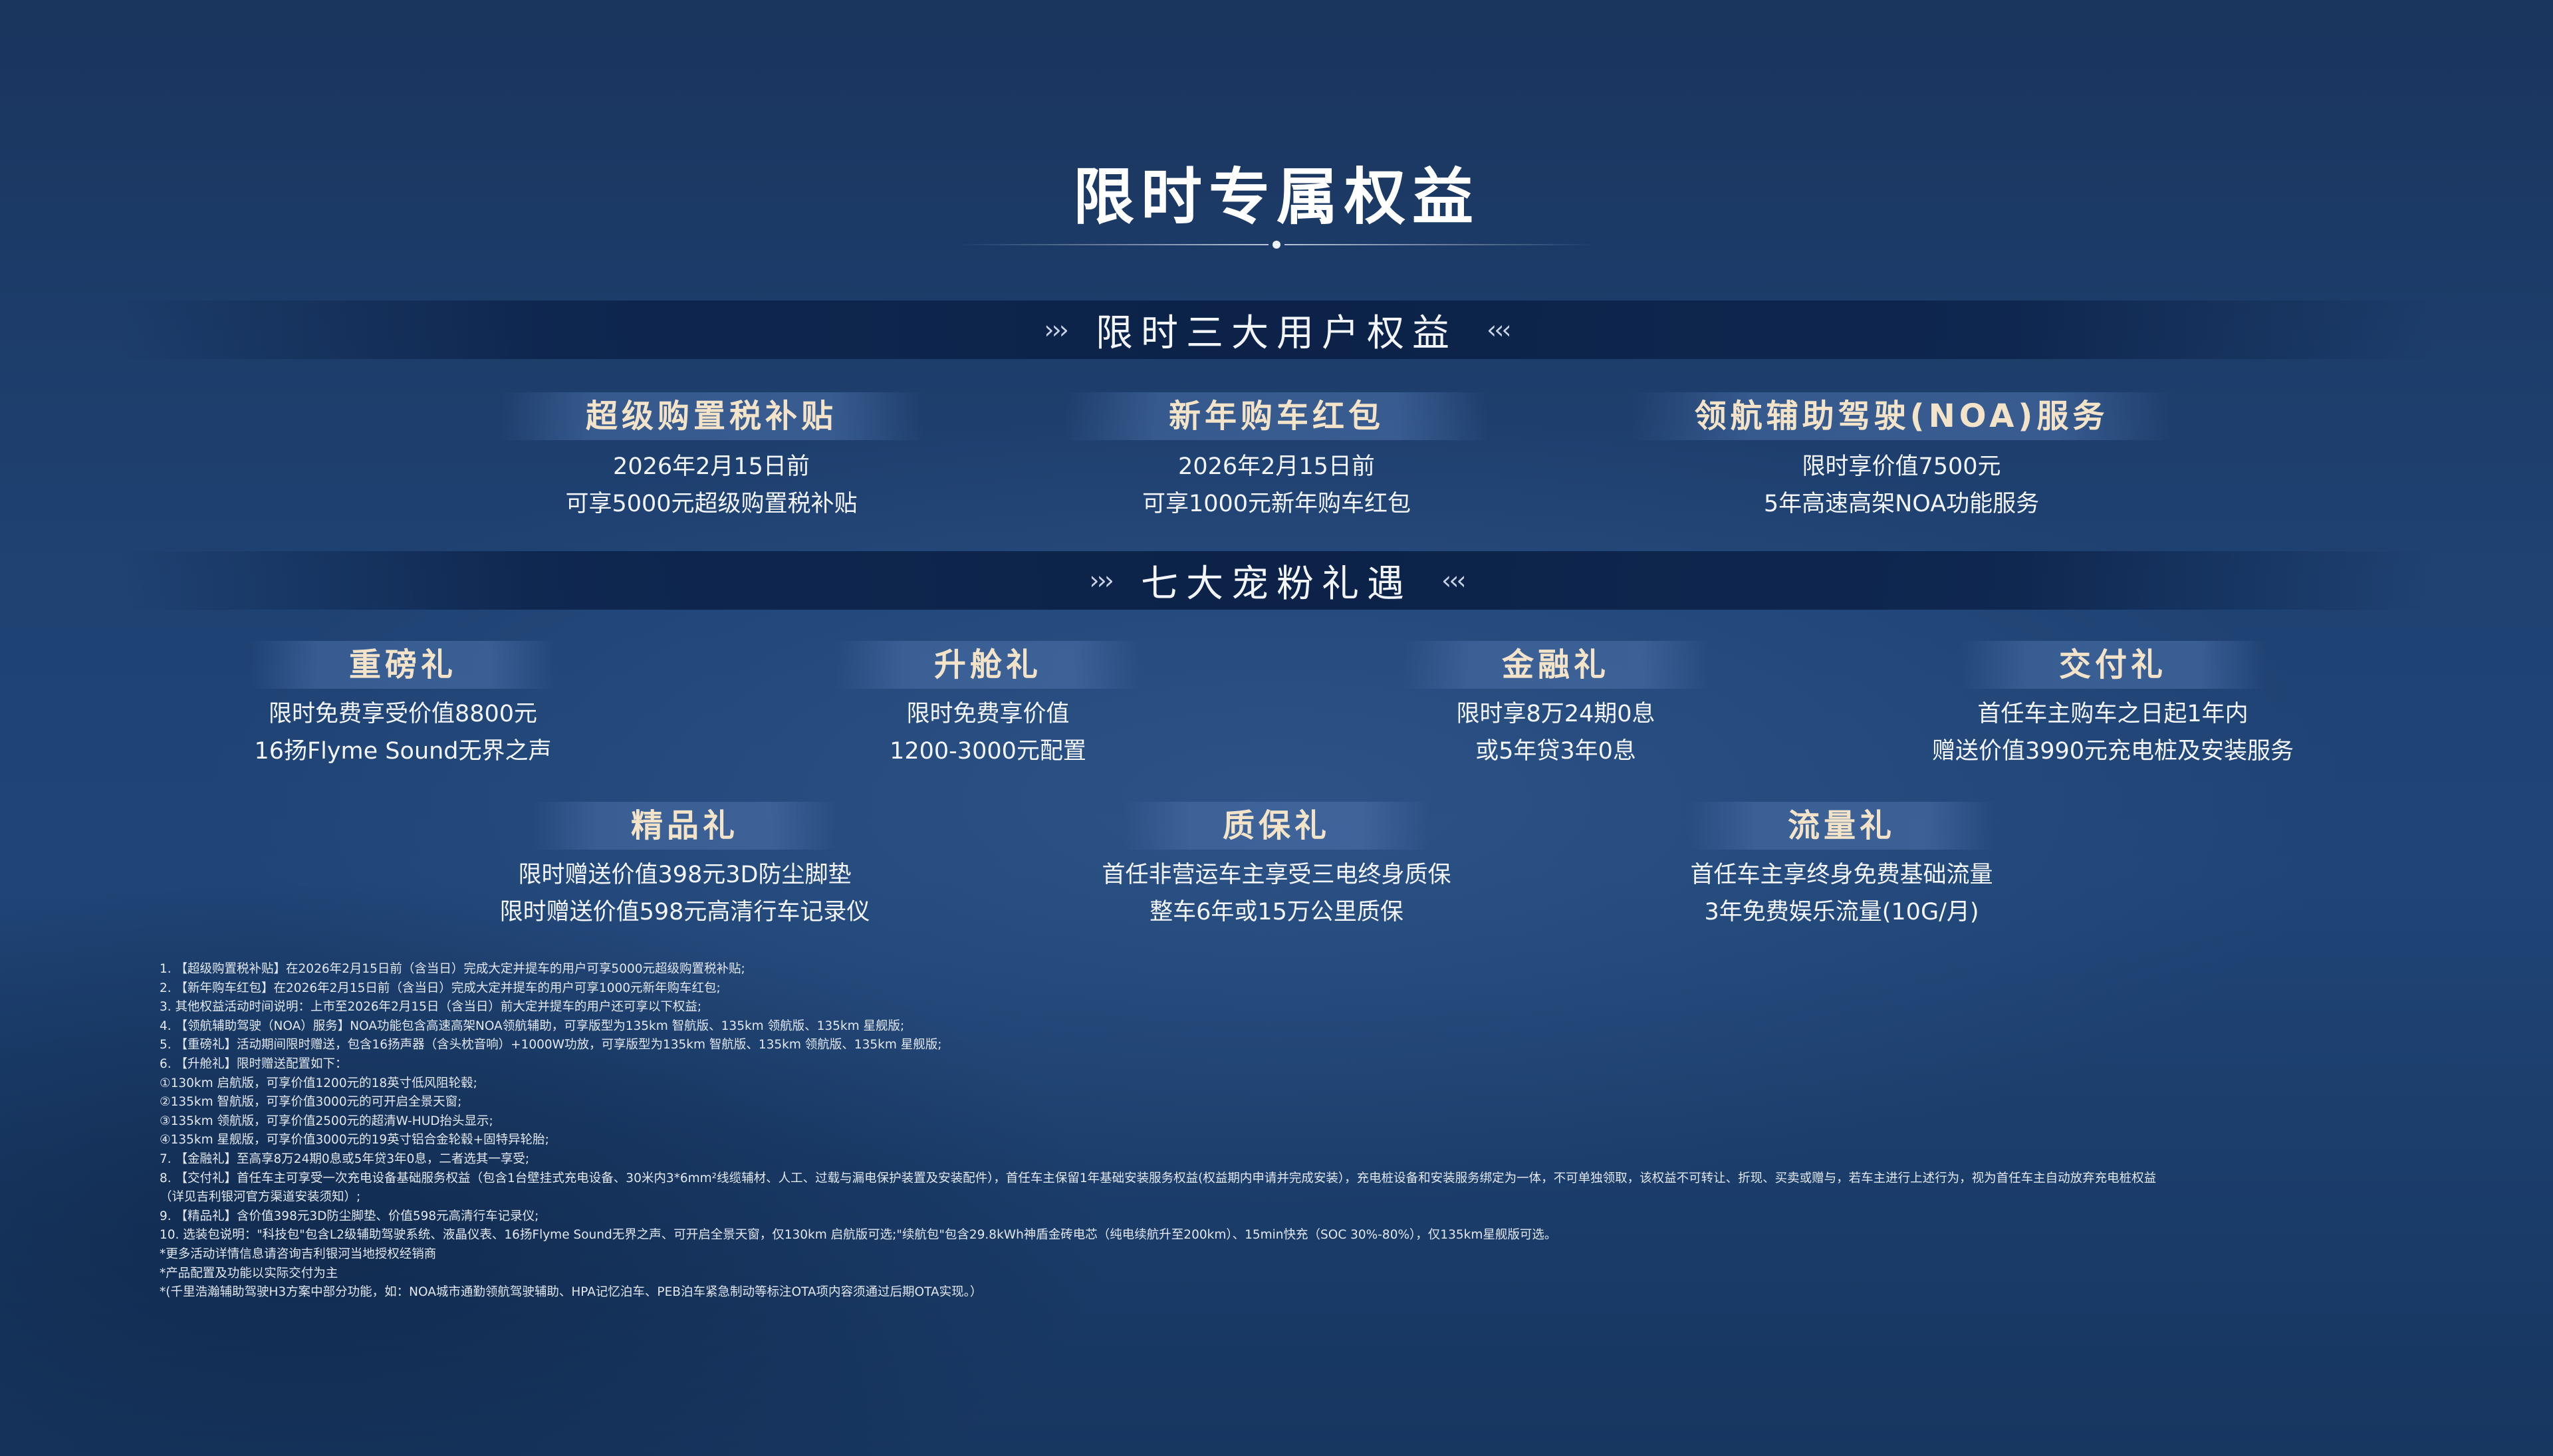 The height and width of the screenshot is (1456, 2553). What do you see at coordinates (1276, 416) in the screenshot?
I see `benefit-title: 新年购车红包` at bounding box center [1276, 416].